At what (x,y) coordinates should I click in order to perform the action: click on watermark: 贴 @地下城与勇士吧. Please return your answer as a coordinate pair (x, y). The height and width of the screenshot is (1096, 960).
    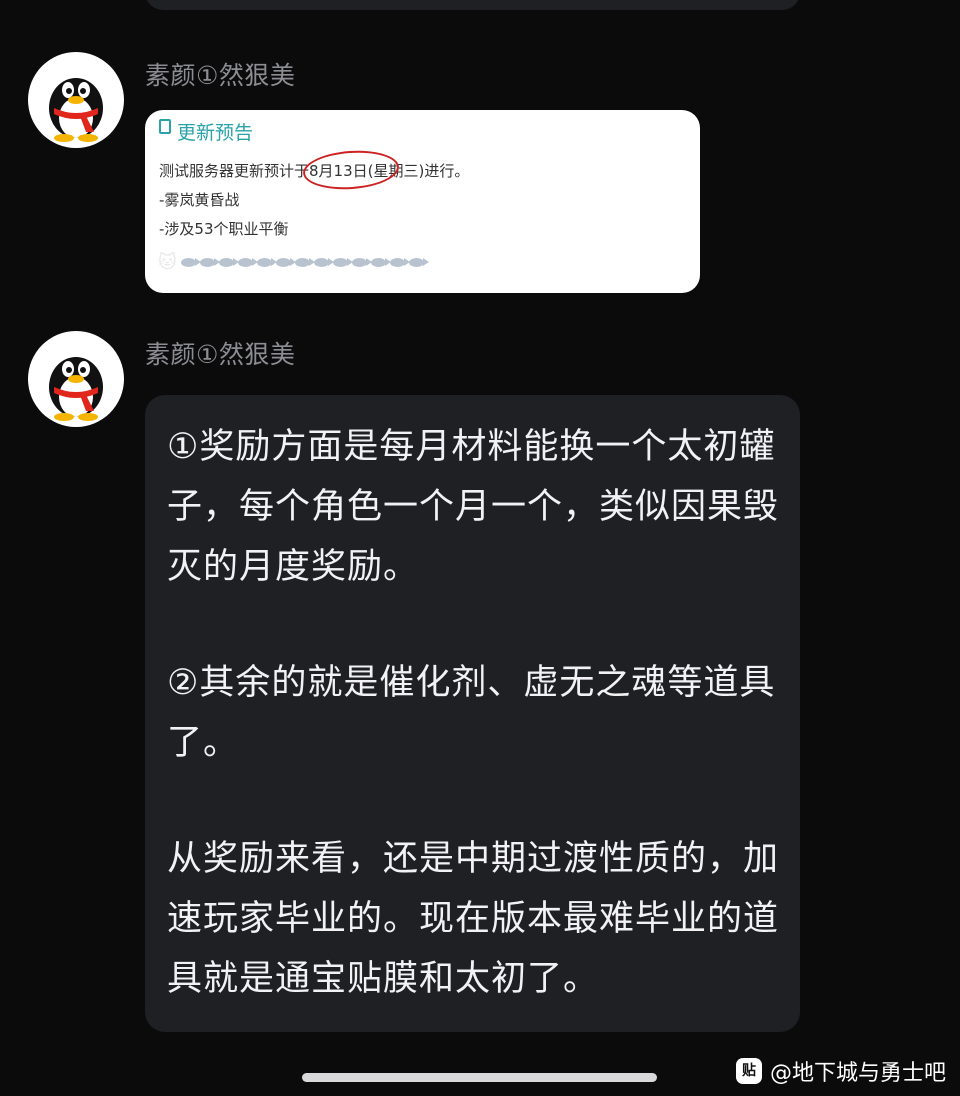
    Looking at the image, I should click on (840, 1071).